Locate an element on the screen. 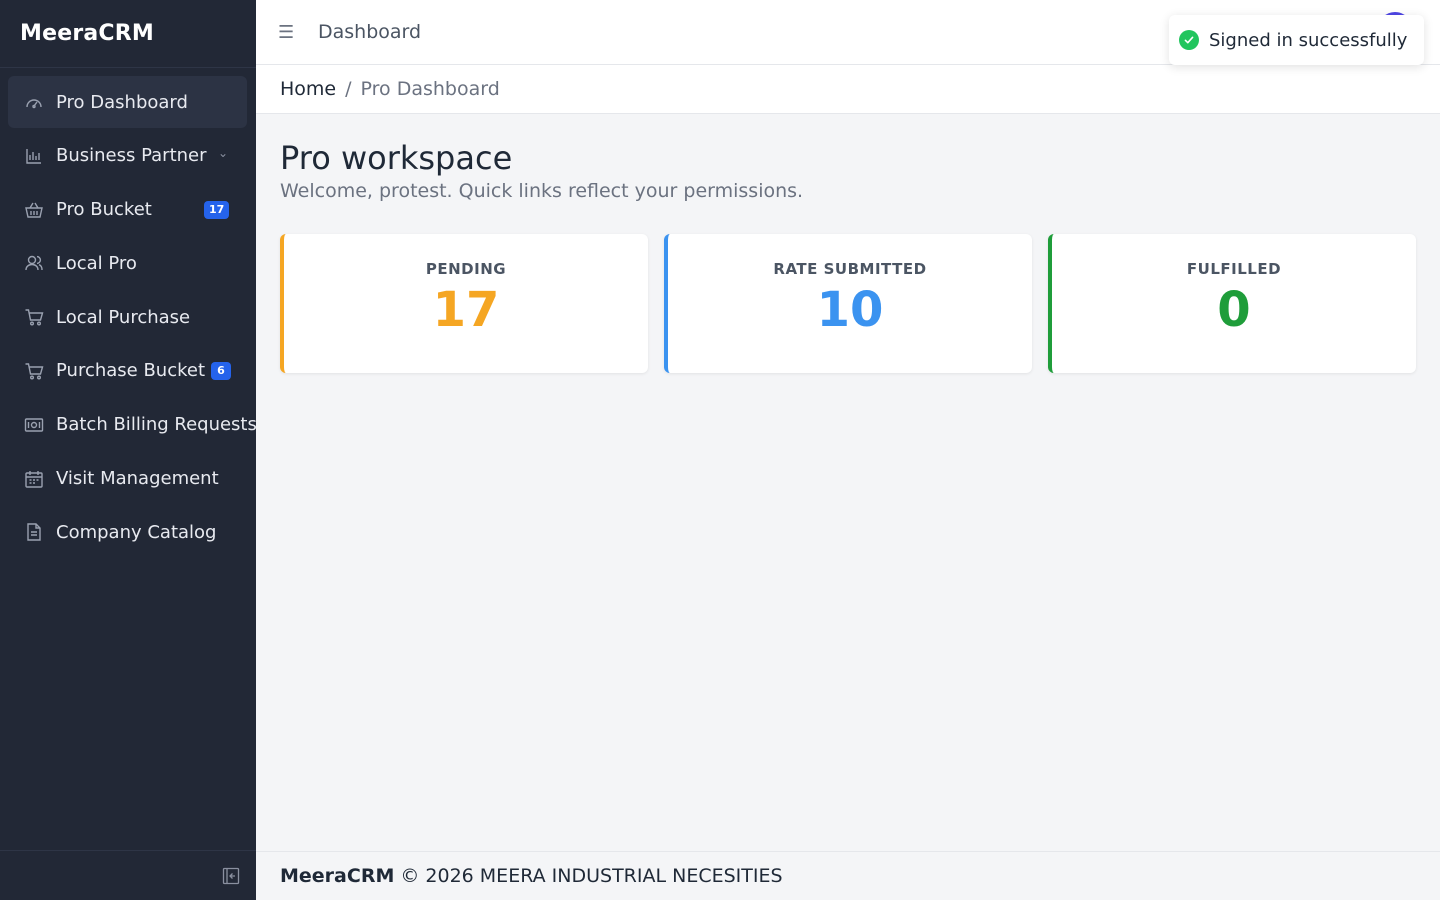  sidebar-item-local-purchase: Local Purchase is located at coordinates (127, 317).